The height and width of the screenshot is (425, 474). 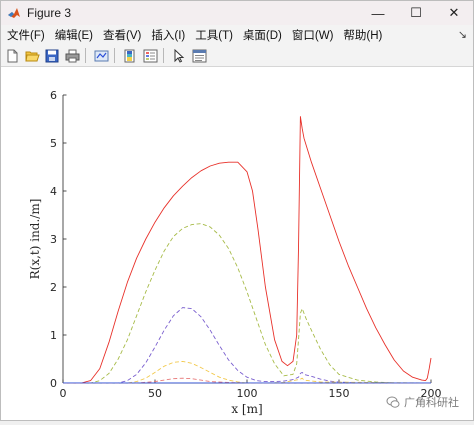 I want to click on property-inspector-icon, so click(x=199, y=55).